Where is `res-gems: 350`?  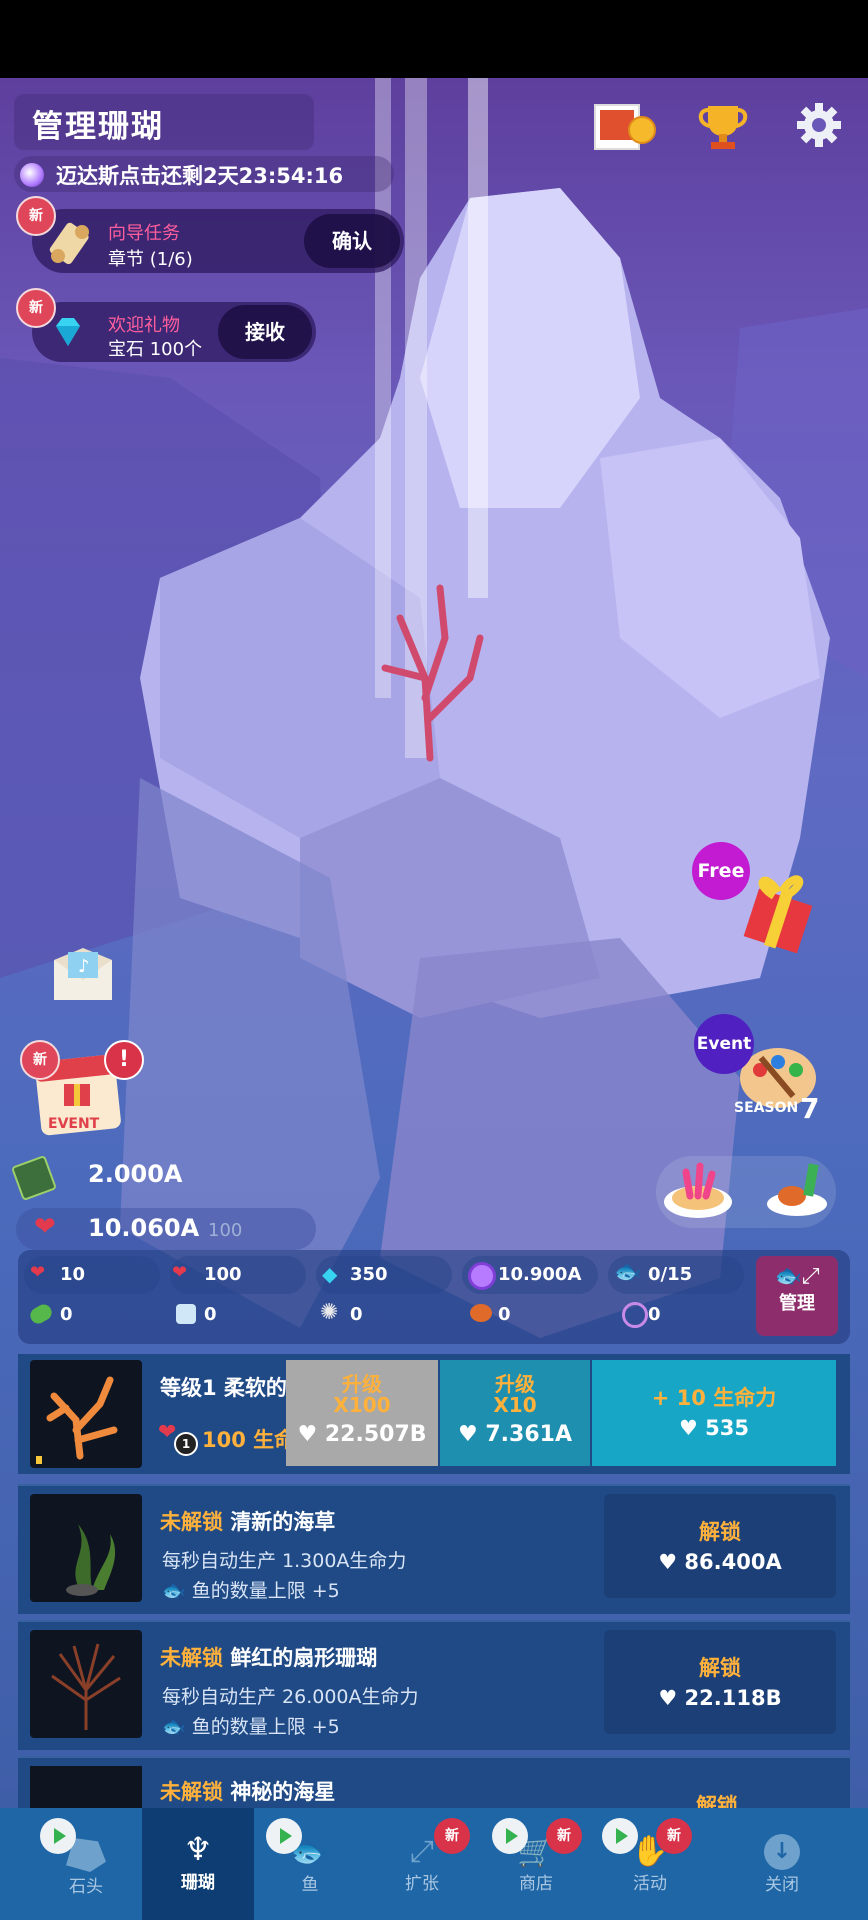
res-gems: 350 is located at coordinates (369, 1274).